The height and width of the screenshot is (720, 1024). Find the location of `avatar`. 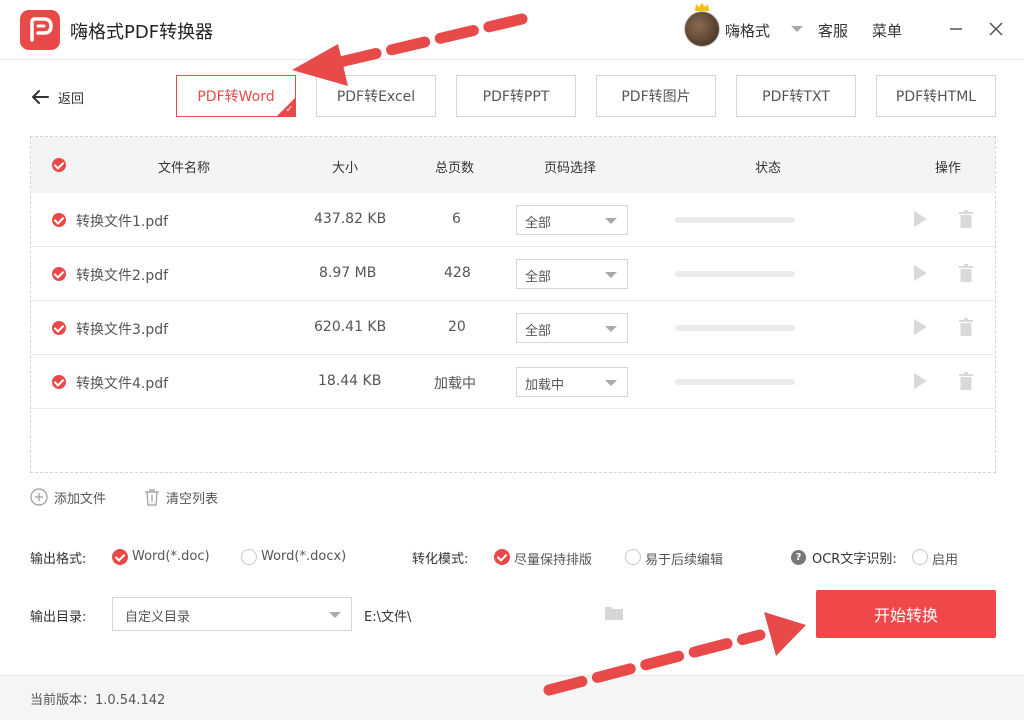

avatar is located at coordinates (702, 29).